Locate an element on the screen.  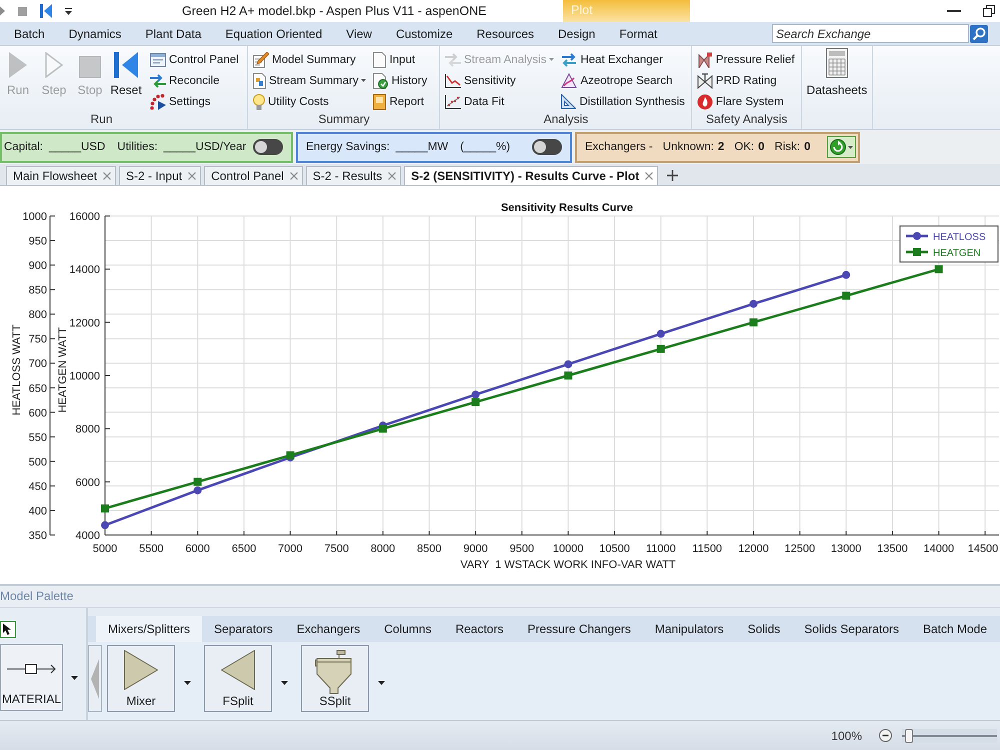
category-tab: Pressure Changers is located at coordinates (579, 629).